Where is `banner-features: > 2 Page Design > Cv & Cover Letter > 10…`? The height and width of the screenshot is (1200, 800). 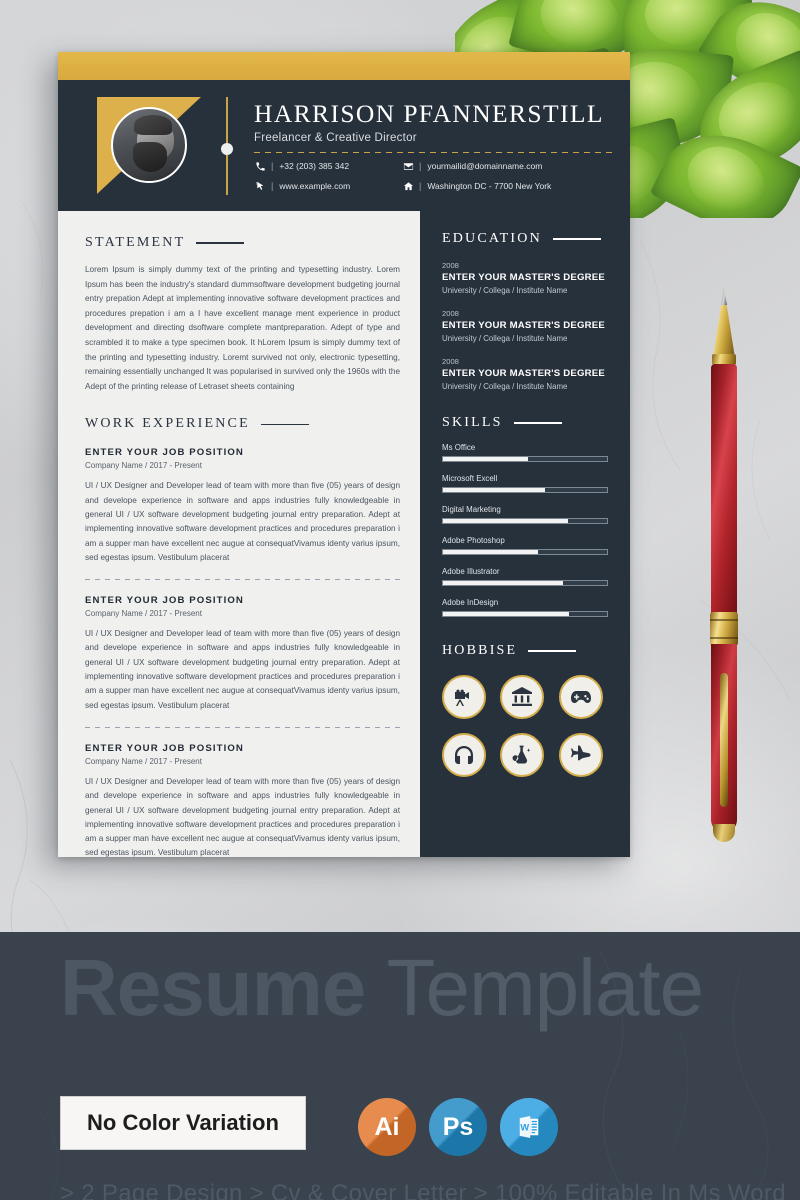 banner-features: > 2 Page Design > Cv & Cover Letter > 10… is located at coordinates (423, 1190).